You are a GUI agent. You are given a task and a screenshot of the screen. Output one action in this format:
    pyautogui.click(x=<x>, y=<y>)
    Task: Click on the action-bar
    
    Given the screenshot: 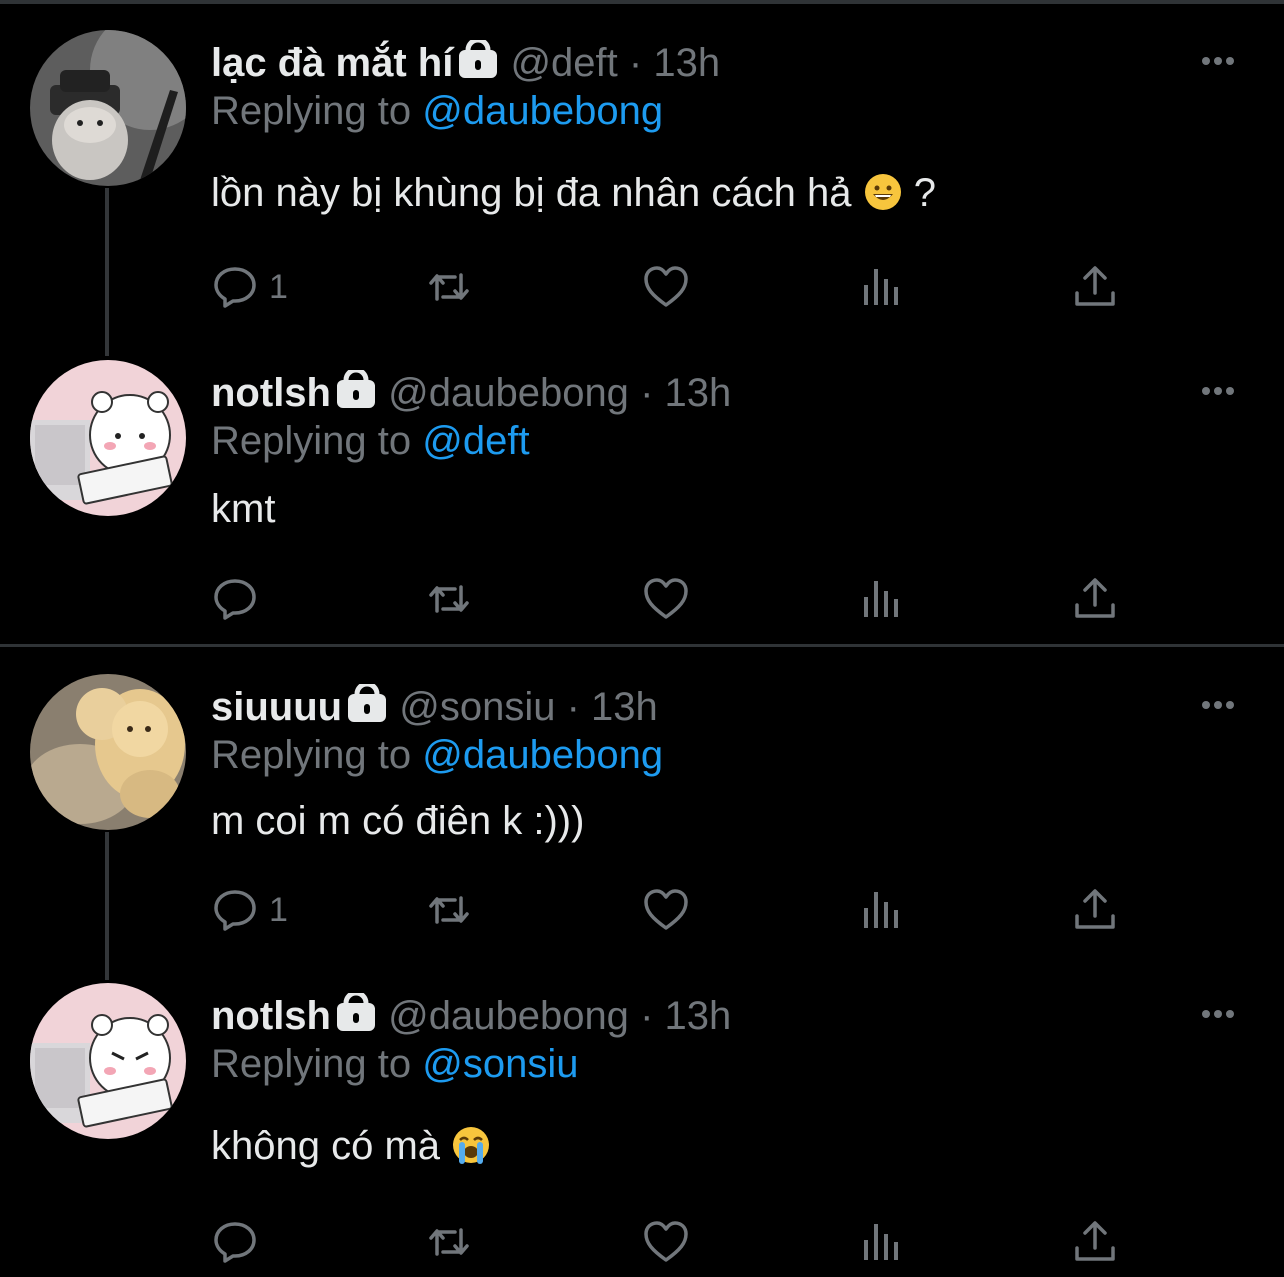 What is the action you would take?
    pyautogui.click(x=671, y=599)
    